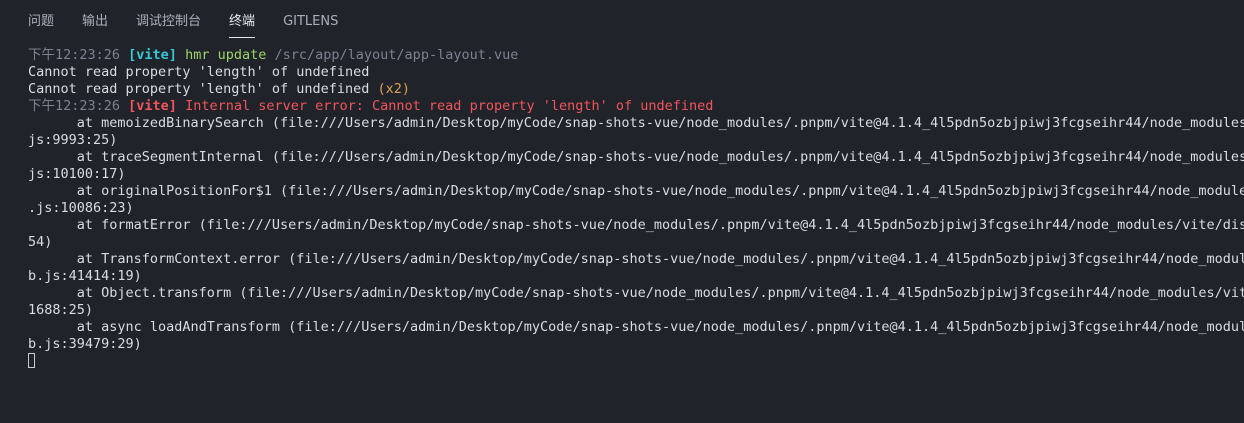  What do you see at coordinates (85, 344) in the screenshot?
I see `stack-line: b.js:39479:29)` at bounding box center [85, 344].